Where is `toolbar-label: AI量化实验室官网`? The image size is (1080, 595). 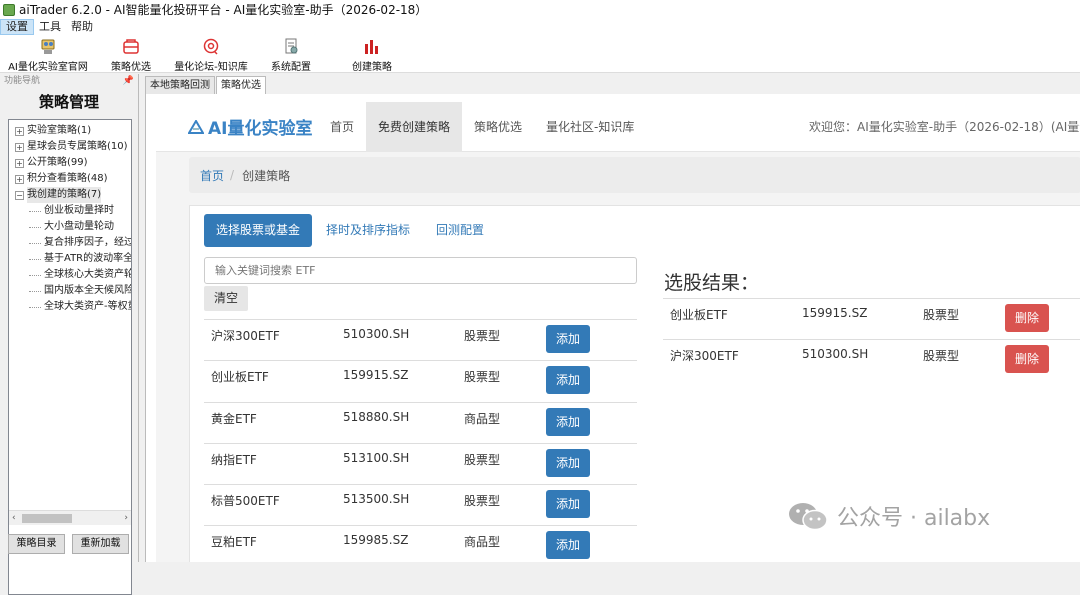 toolbar-label: AI量化实验室官网 is located at coordinates (48, 67).